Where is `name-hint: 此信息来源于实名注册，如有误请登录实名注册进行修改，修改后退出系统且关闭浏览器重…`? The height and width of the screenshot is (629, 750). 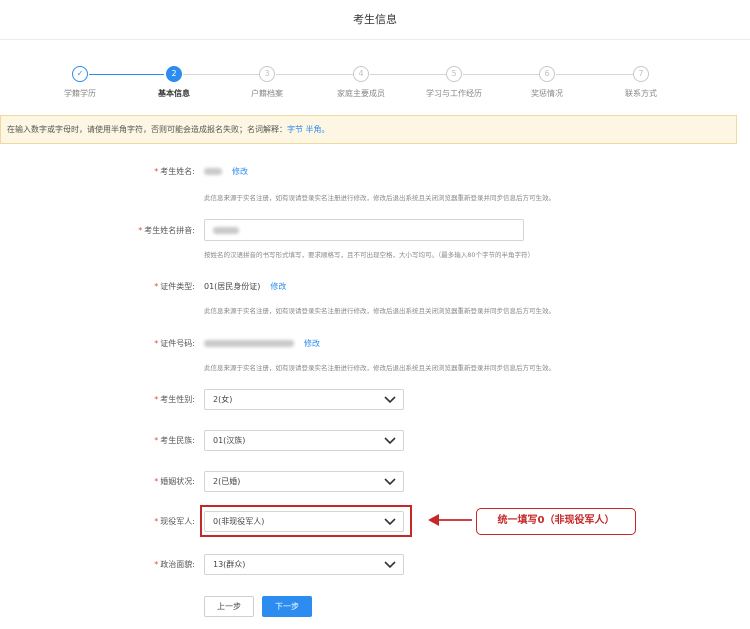 name-hint: 此信息来源于实名注册，如有误请登录实名注册进行修改，修改后退出系统且关闭浏览器重… is located at coordinates (379, 198).